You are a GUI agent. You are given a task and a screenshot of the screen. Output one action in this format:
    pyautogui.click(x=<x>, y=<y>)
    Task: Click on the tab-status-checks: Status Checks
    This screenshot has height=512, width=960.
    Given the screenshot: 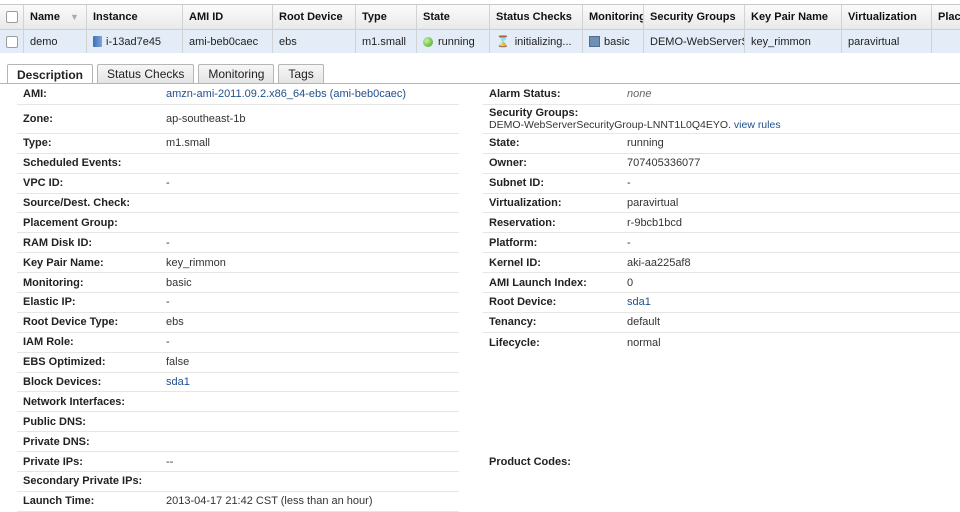 What is the action you would take?
    pyautogui.click(x=146, y=73)
    